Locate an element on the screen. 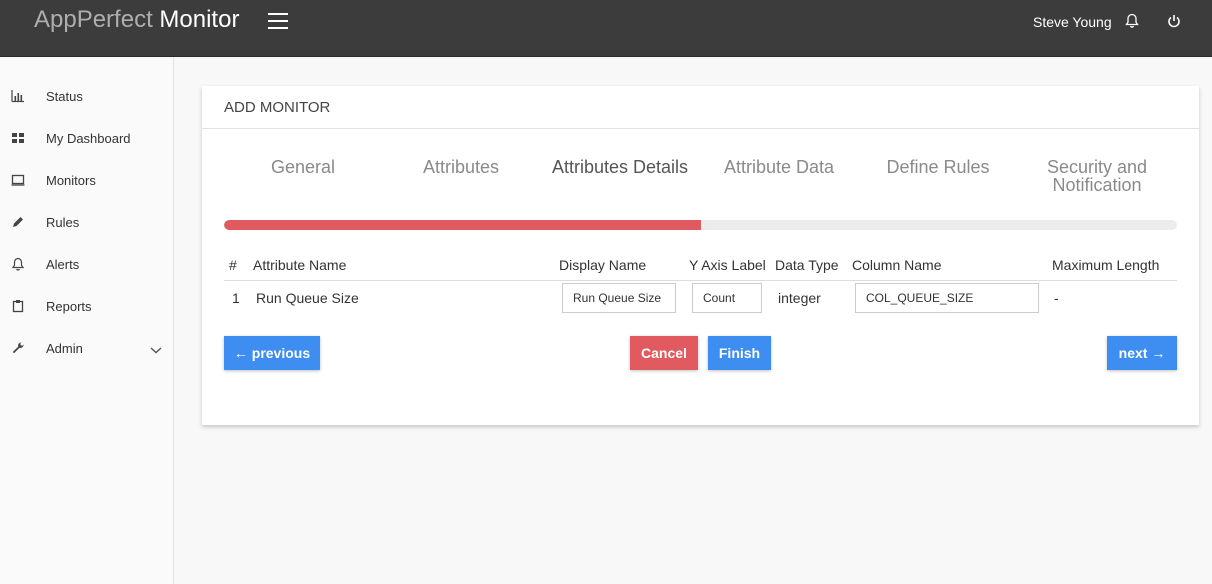 The width and height of the screenshot is (1212, 584). column-header-maximum-length: Maximum Length is located at coordinates (1106, 265).